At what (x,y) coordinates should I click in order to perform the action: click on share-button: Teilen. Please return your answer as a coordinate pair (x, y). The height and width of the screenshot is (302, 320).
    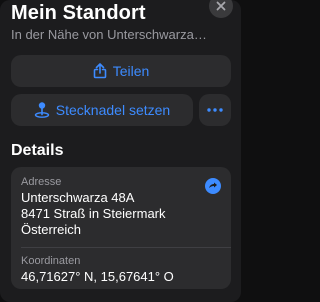
    Looking at the image, I should click on (121, 71).